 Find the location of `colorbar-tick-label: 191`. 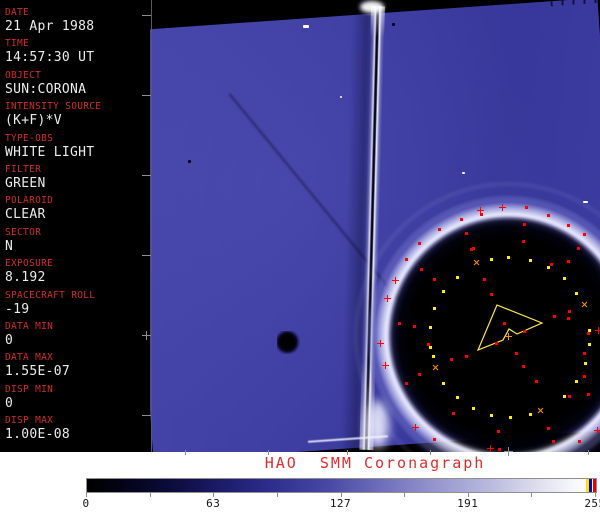

colorbar-tick-label: 191 is located at coordinates (468, 503).